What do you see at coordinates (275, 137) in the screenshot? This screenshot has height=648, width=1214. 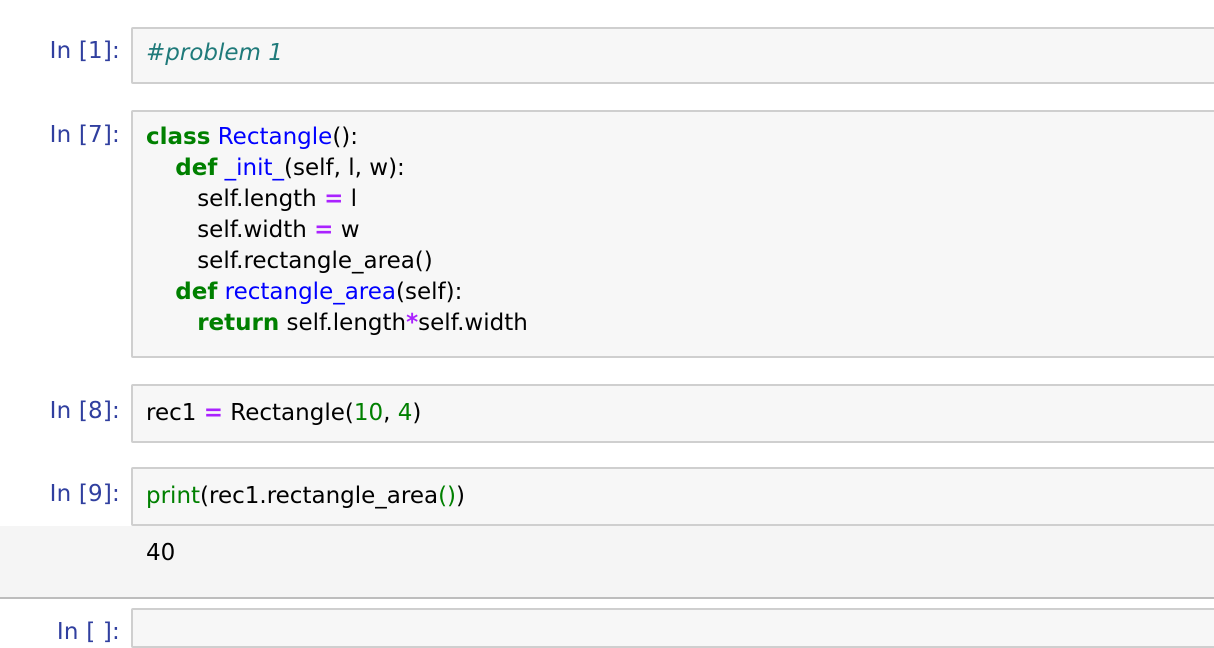 I see `class-name: Rectangle` at bounding box center [275, 137].